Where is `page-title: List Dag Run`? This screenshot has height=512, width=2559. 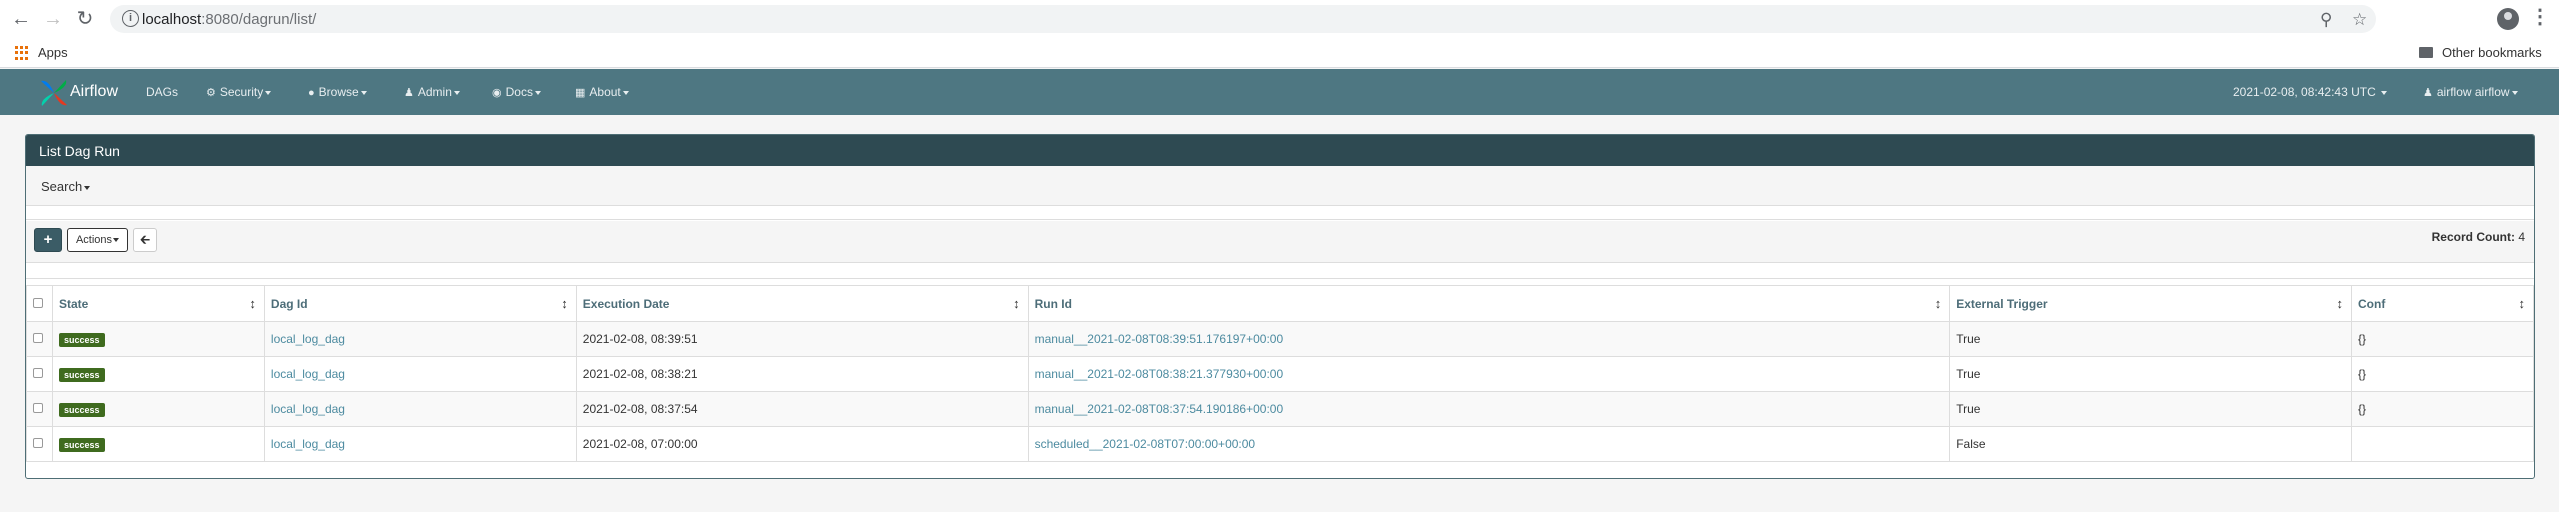 page-title: List Dag Run is located at coordinates (79, 151).